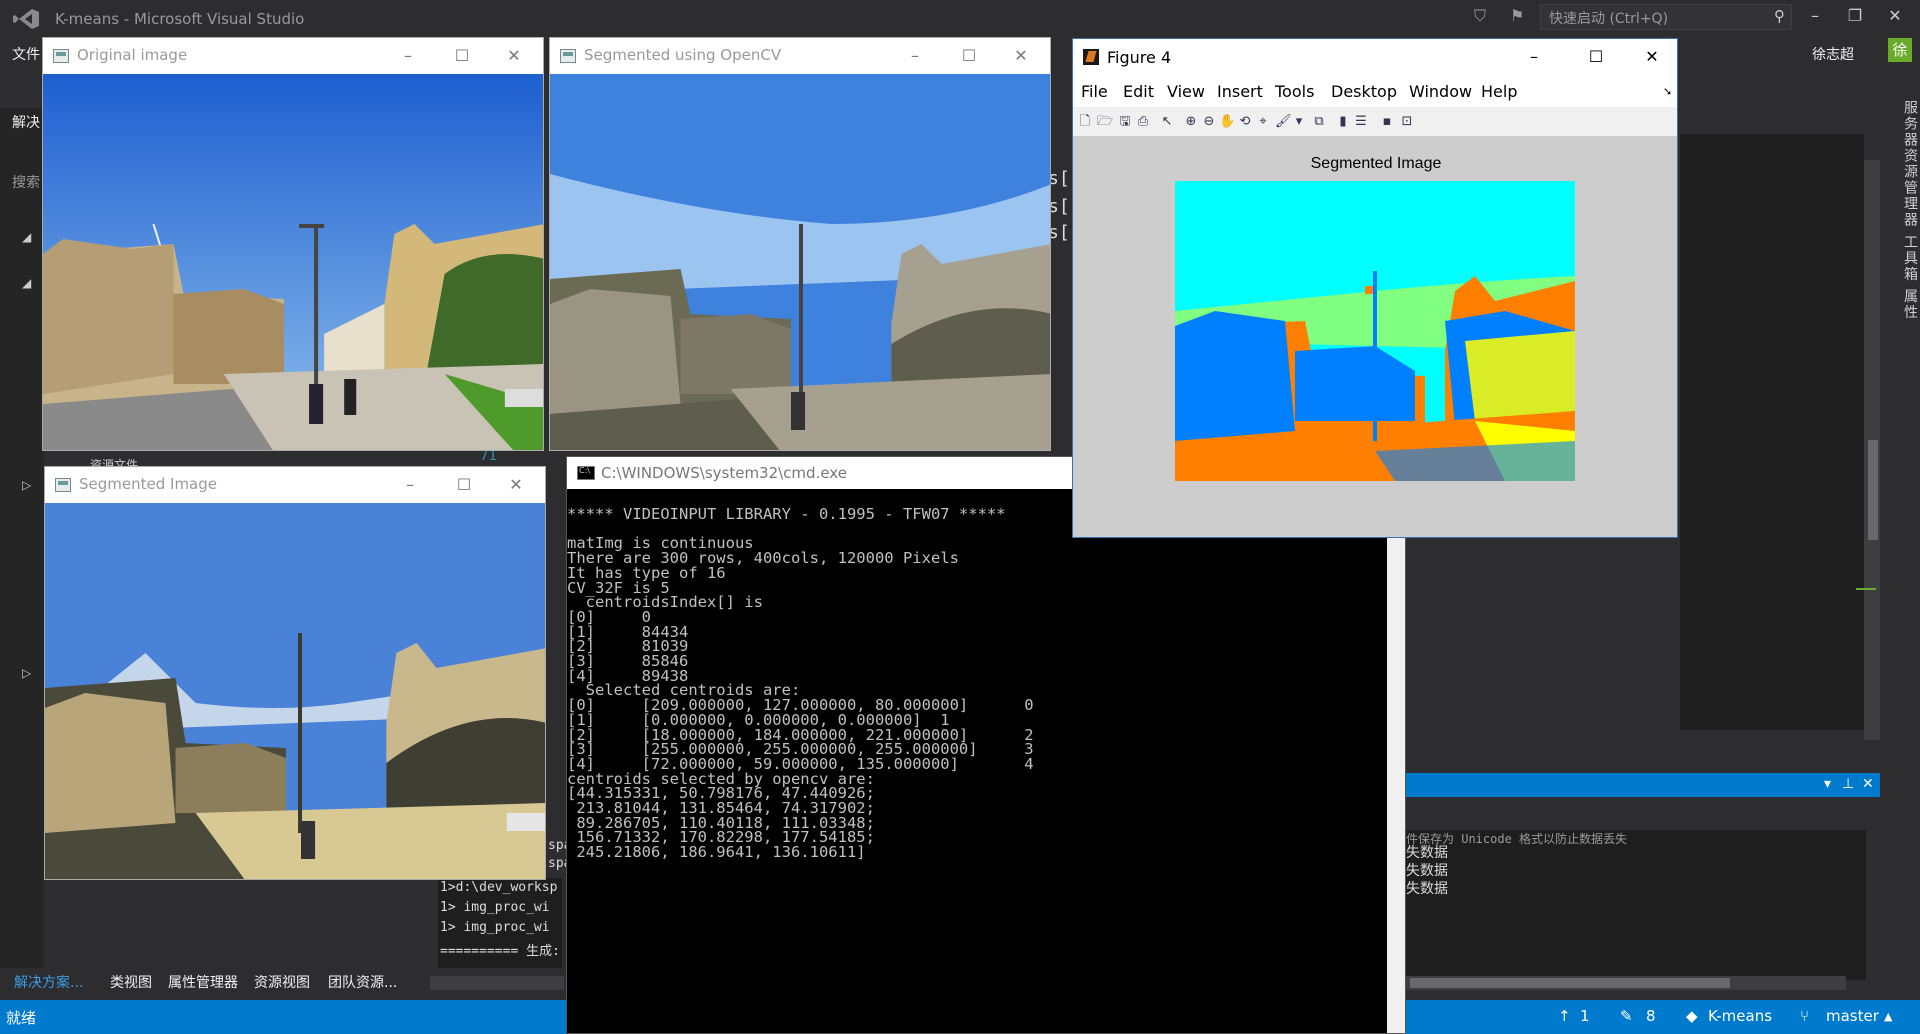 The height and width of the screenshot is (1034, 1920). What do you see at coordinates (1094, 91) in the screenshot?
I see `menu-file: File` at bounding box center [1094, 91].